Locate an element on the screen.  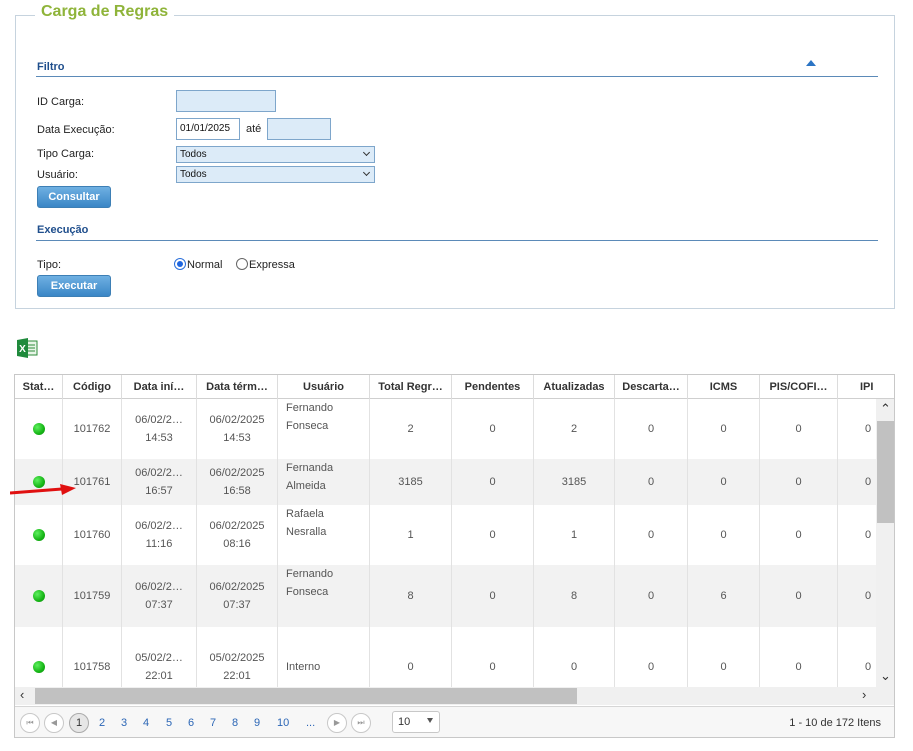
first-page-icon: ⏮ is located at coordinates (30, 723).